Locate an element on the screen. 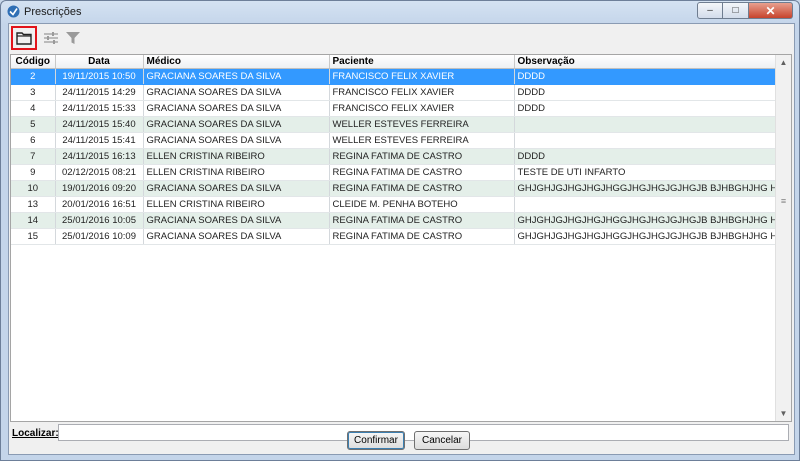 The height and width of the screenshot is (461, 800). cell-data: 20/01/2016 16:51 is located at coordinates (99, 204).